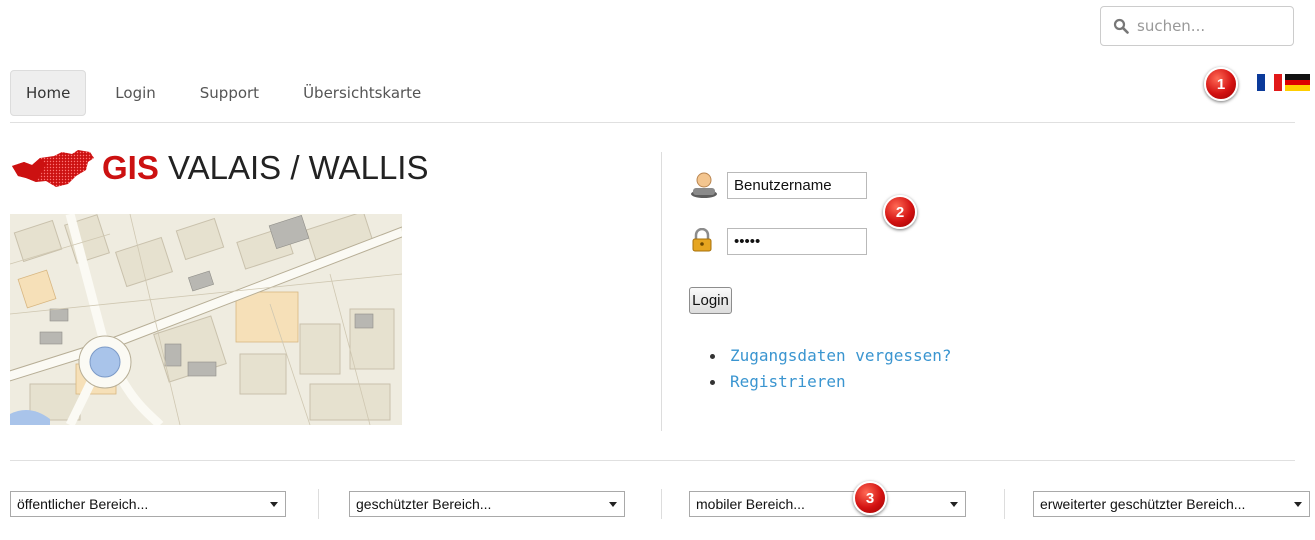  What do you see at coordinates (130, 167) in the screenshot?
I see `logo-gis-text: GIS` at bounding box center [130, 167].